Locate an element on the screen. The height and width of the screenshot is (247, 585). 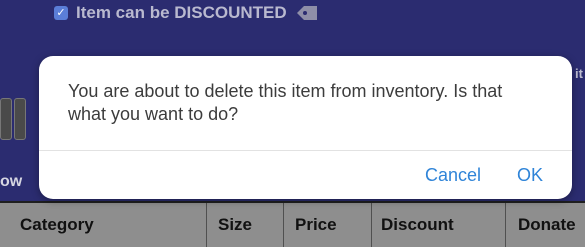
dialog-divider is located at coordinates (305, 150).